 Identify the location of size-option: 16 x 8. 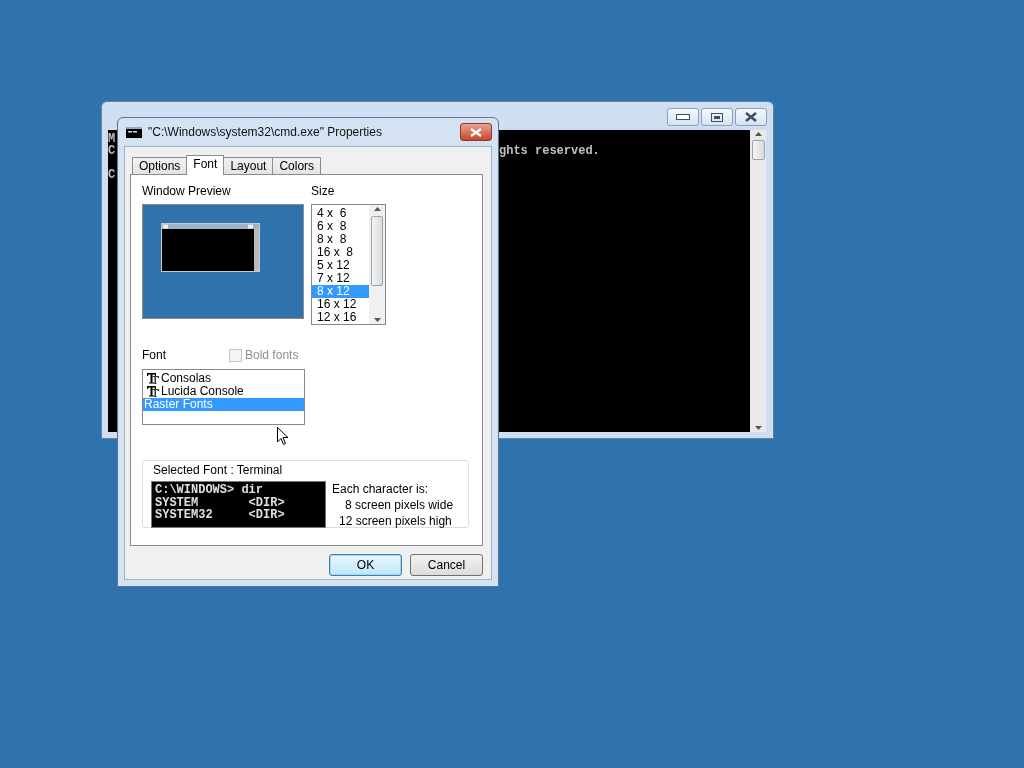
(340, 252).